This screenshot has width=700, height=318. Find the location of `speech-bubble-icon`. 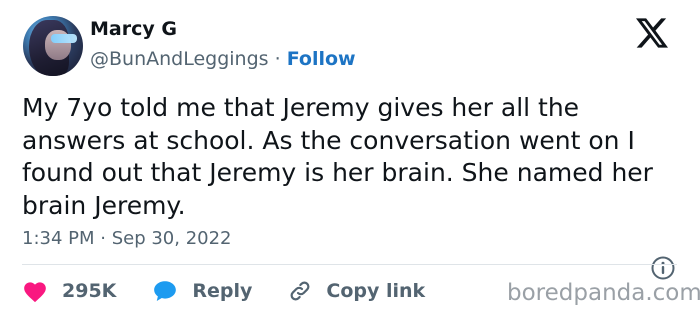

speech-bubble-icon is located at coordinates (165, 291).